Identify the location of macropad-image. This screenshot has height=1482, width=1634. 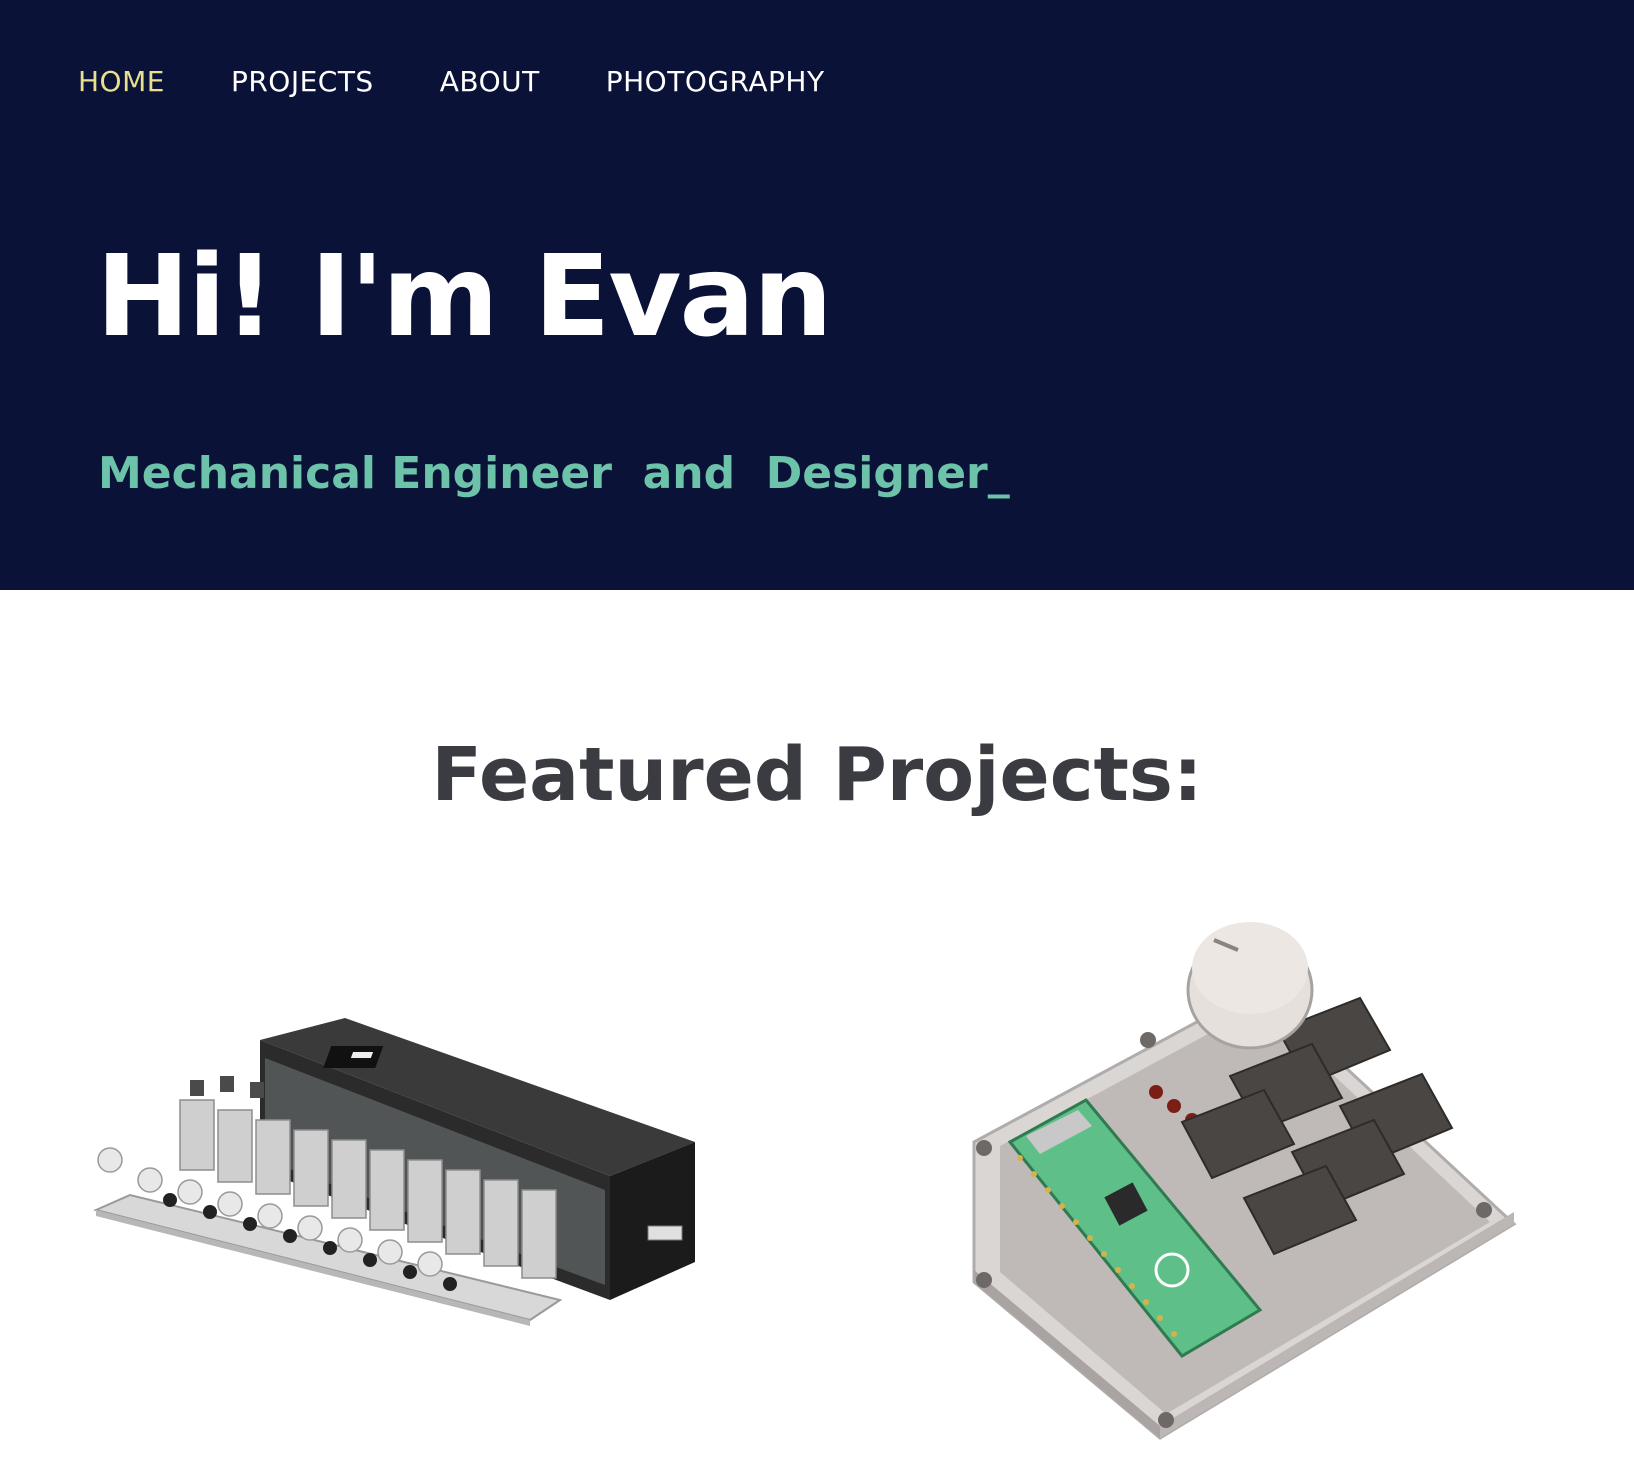
(1244, 1181).